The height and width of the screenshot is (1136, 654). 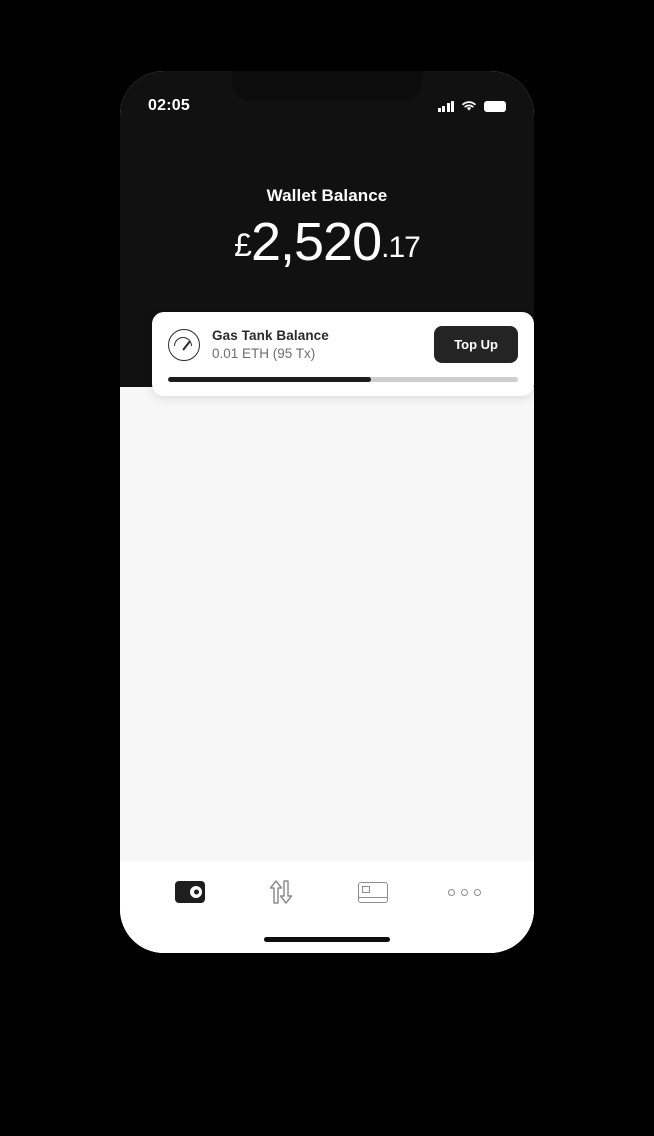 I want to click on gas-tank-row: Gas Tank Balance 0.01 ETH (95 Tx) Top Up, so click(x=343, y=344).